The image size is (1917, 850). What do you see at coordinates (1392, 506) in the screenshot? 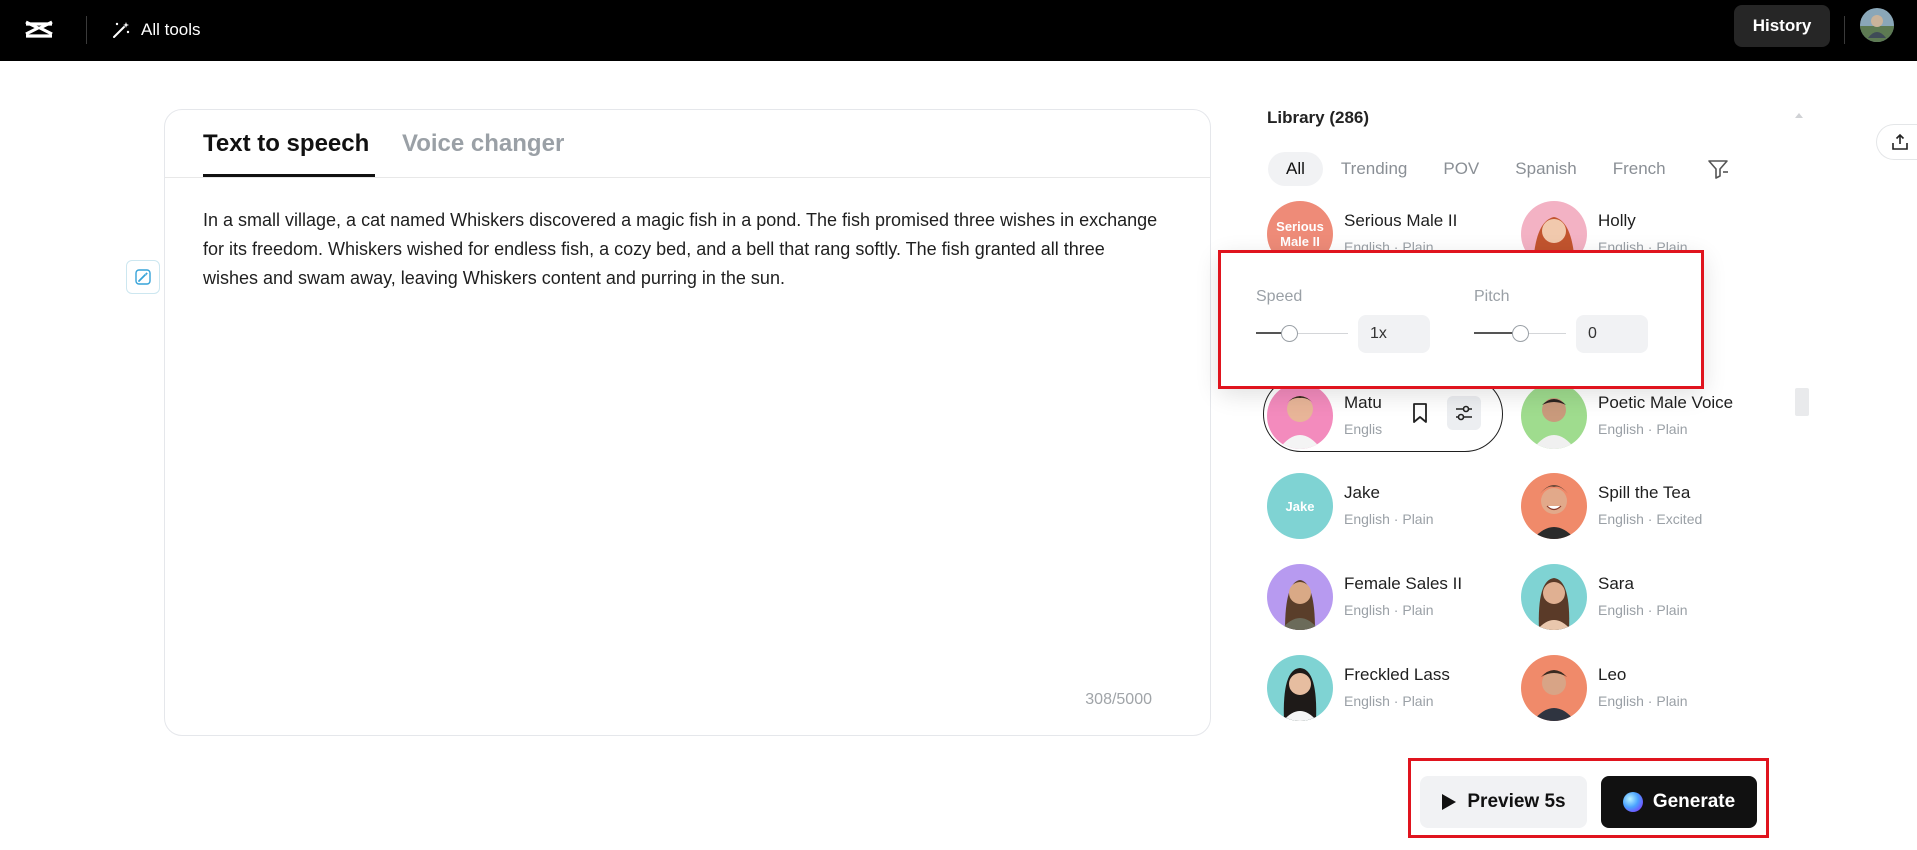
I see `voice-item: Jake Jake English · Plain` at bounding box center [1392, 506].